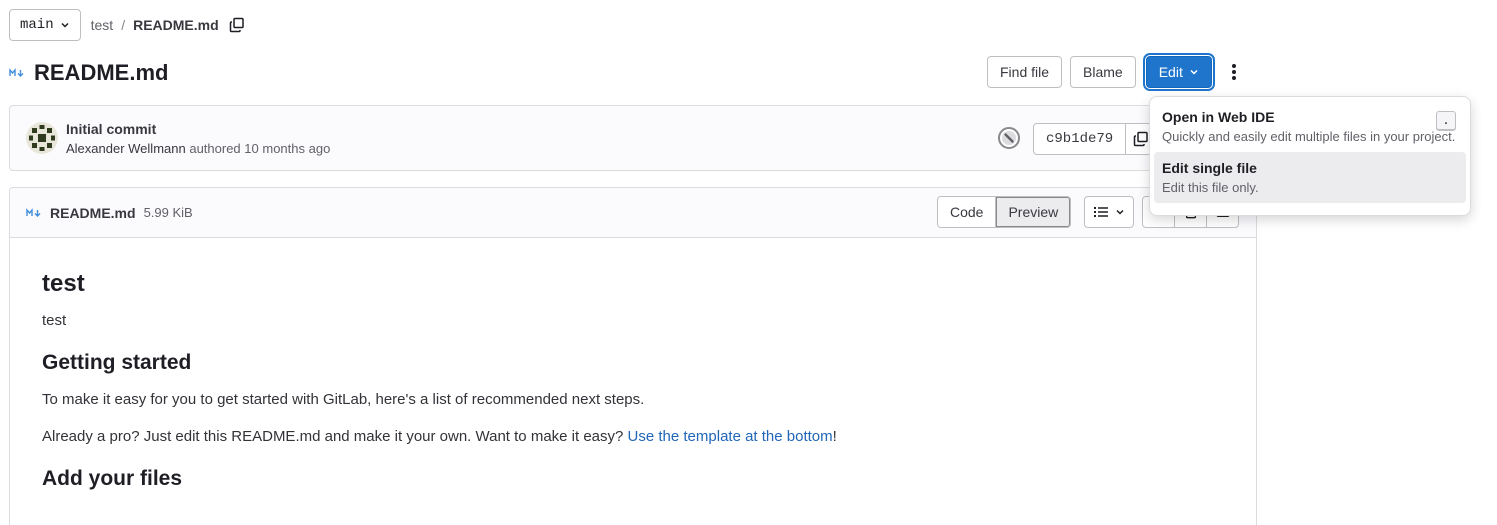 Image resolution: width=1497 pixels, height=525 pixels. Describe the element at coordinates (127, 24) in the screenshot. I see `breadcrumb: main test / README.md` at that location.